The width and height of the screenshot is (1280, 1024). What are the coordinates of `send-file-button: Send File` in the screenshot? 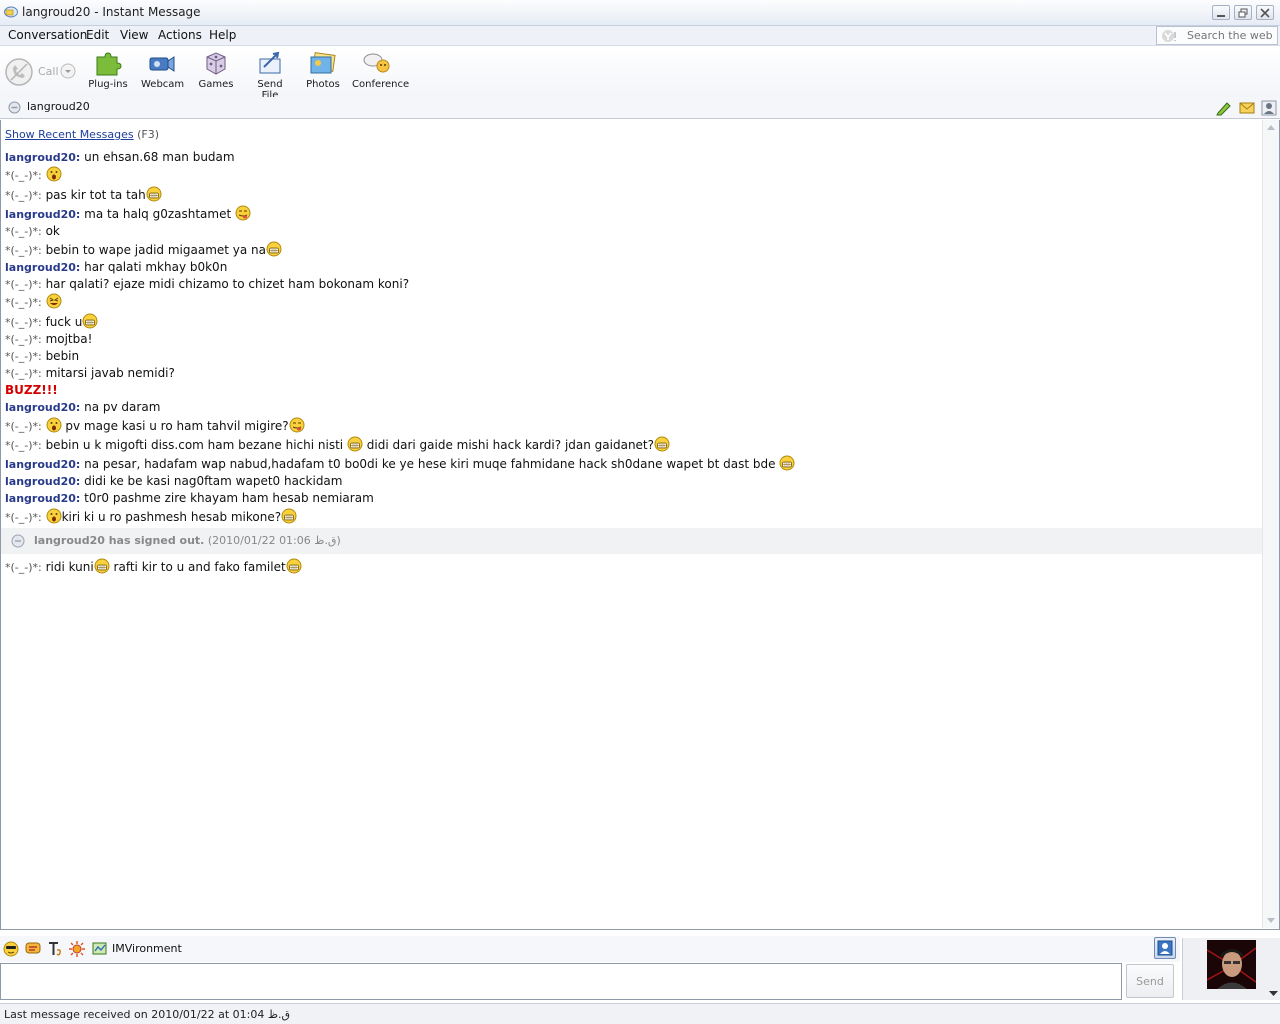 It's located at (270, 76).